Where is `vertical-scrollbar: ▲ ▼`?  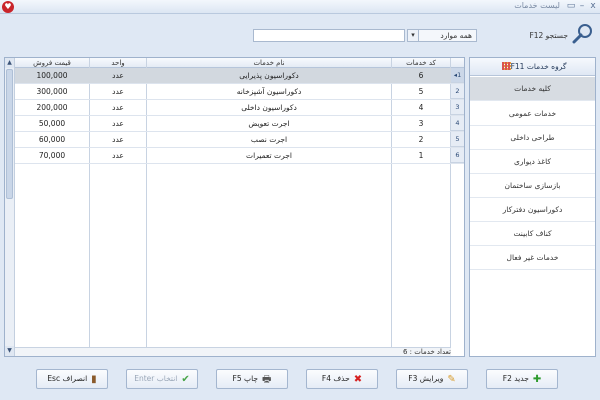
vertical-scrollbar: ▲ ▼ is located at coordinates (10, 207).